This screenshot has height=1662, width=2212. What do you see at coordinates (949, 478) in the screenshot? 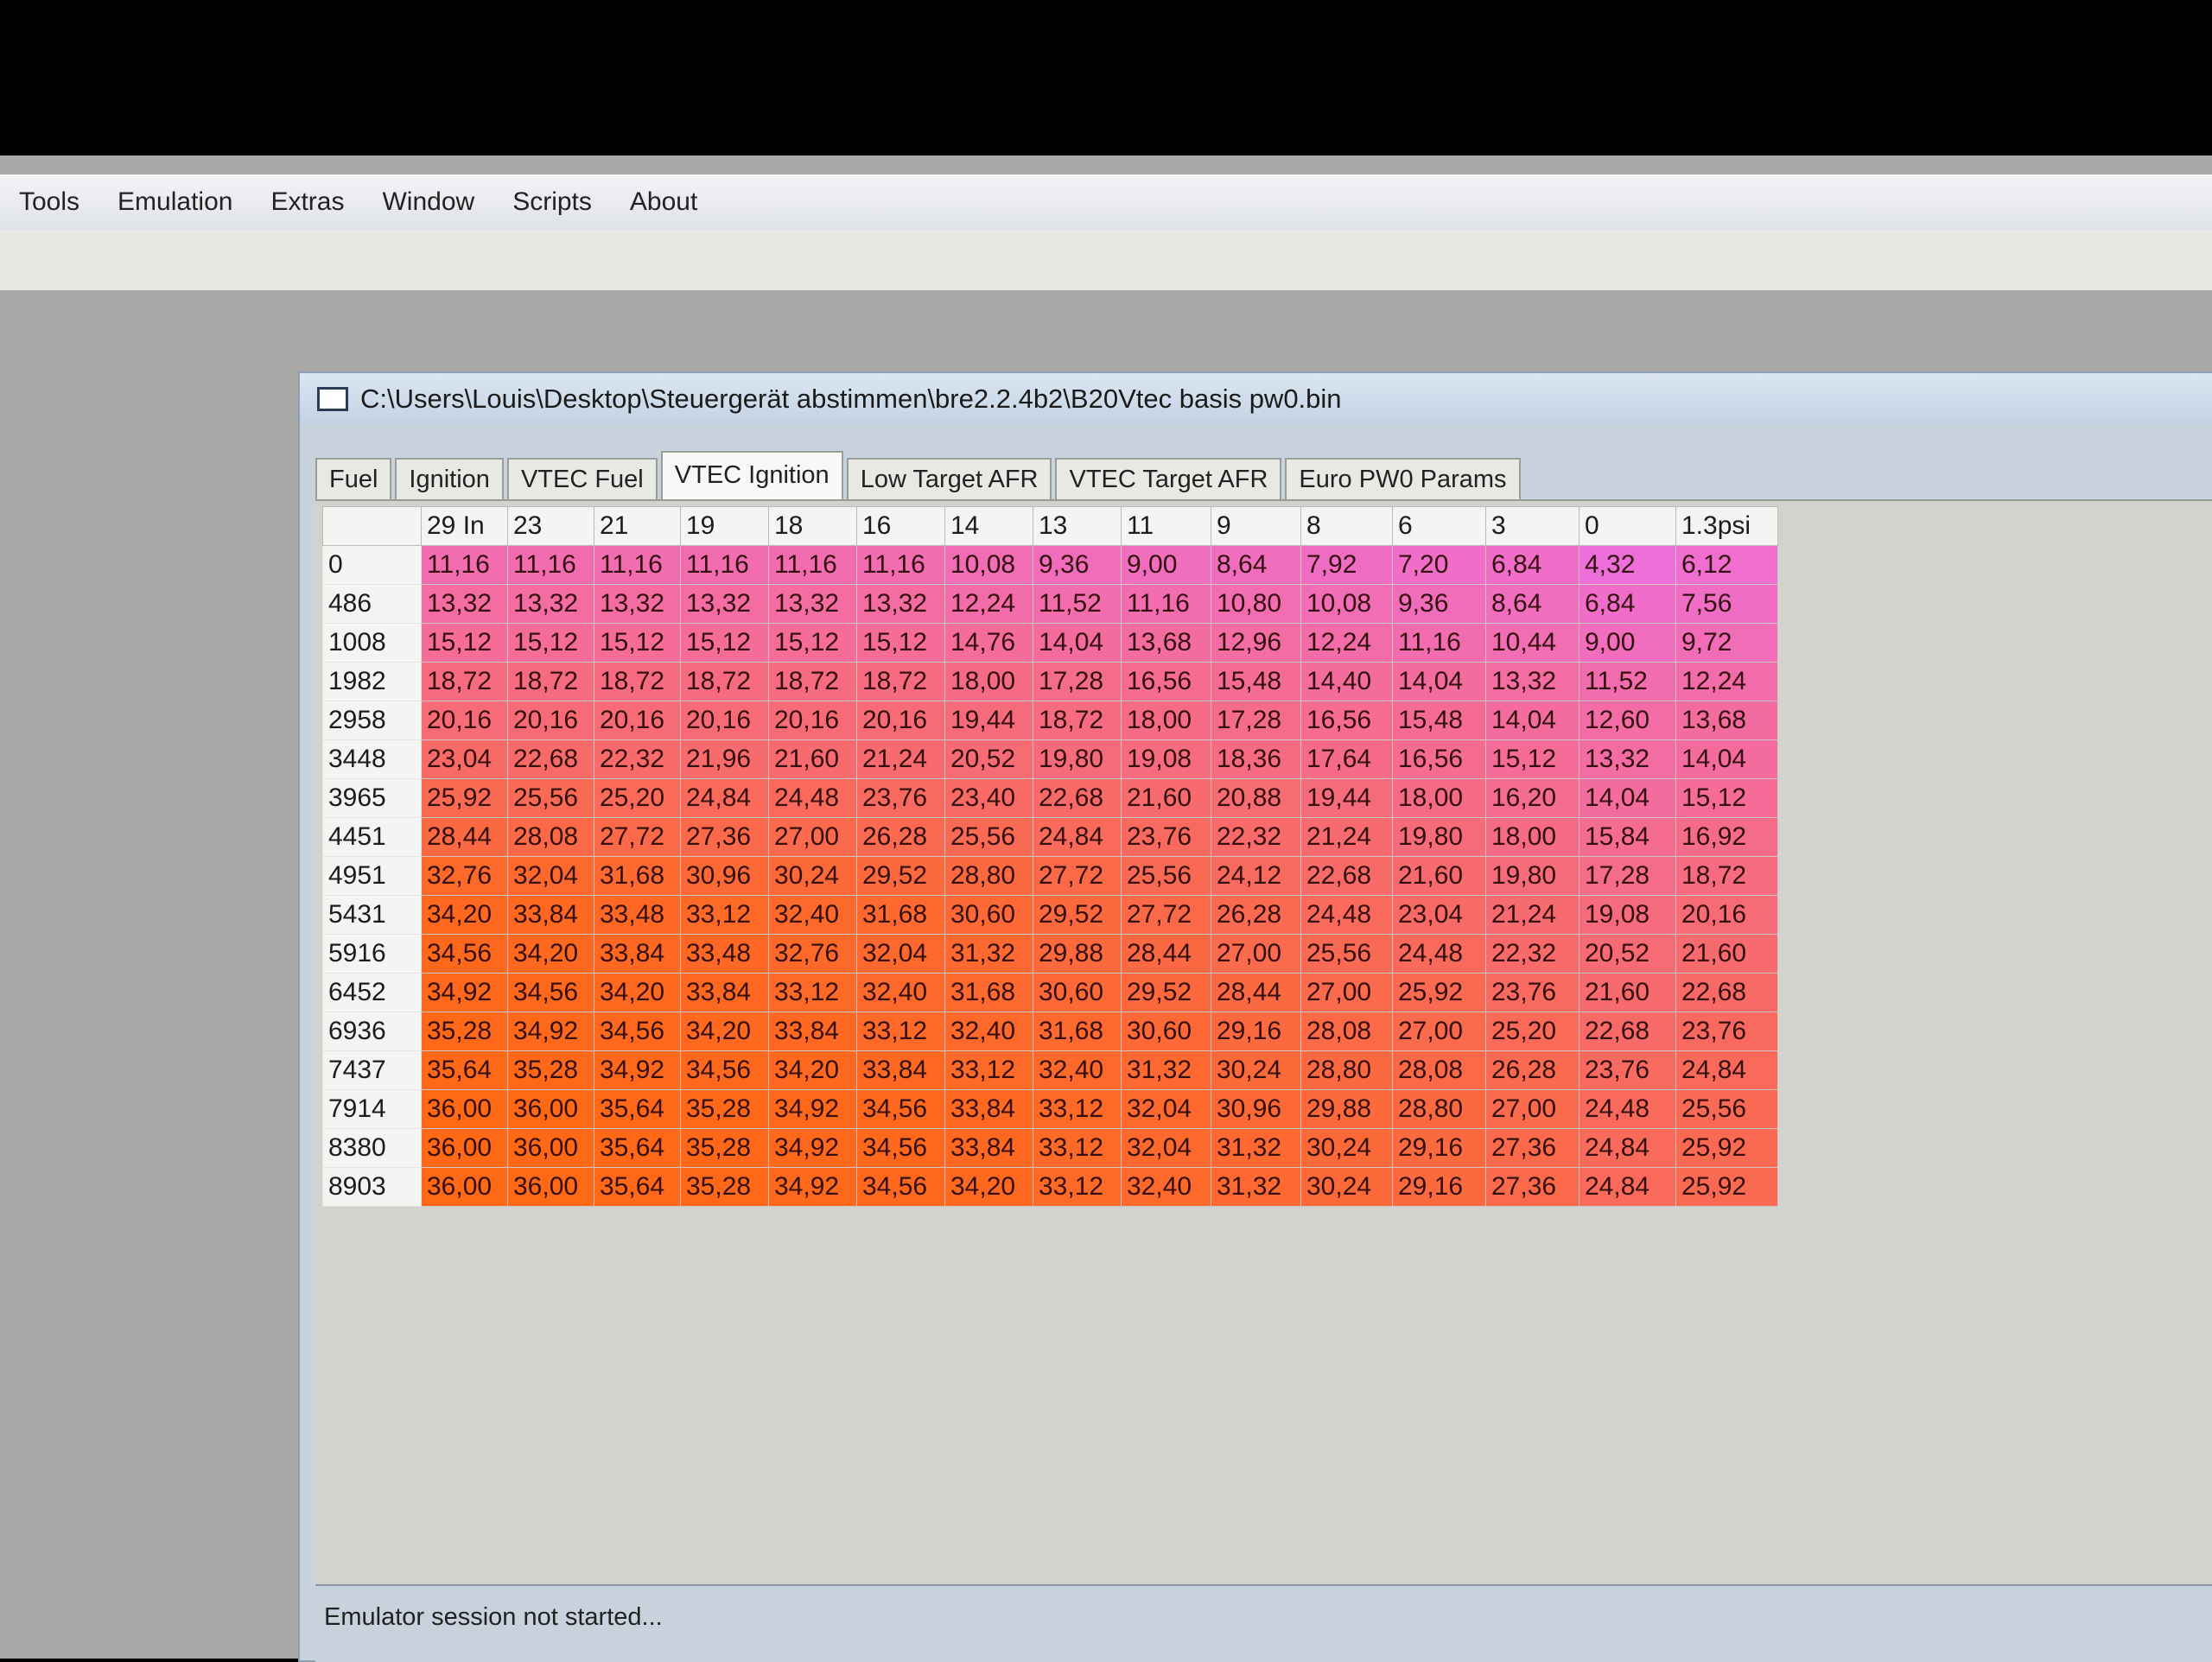
I see `tab-low-target-afr: Low Target AFR` at bounding box center [949, 478].